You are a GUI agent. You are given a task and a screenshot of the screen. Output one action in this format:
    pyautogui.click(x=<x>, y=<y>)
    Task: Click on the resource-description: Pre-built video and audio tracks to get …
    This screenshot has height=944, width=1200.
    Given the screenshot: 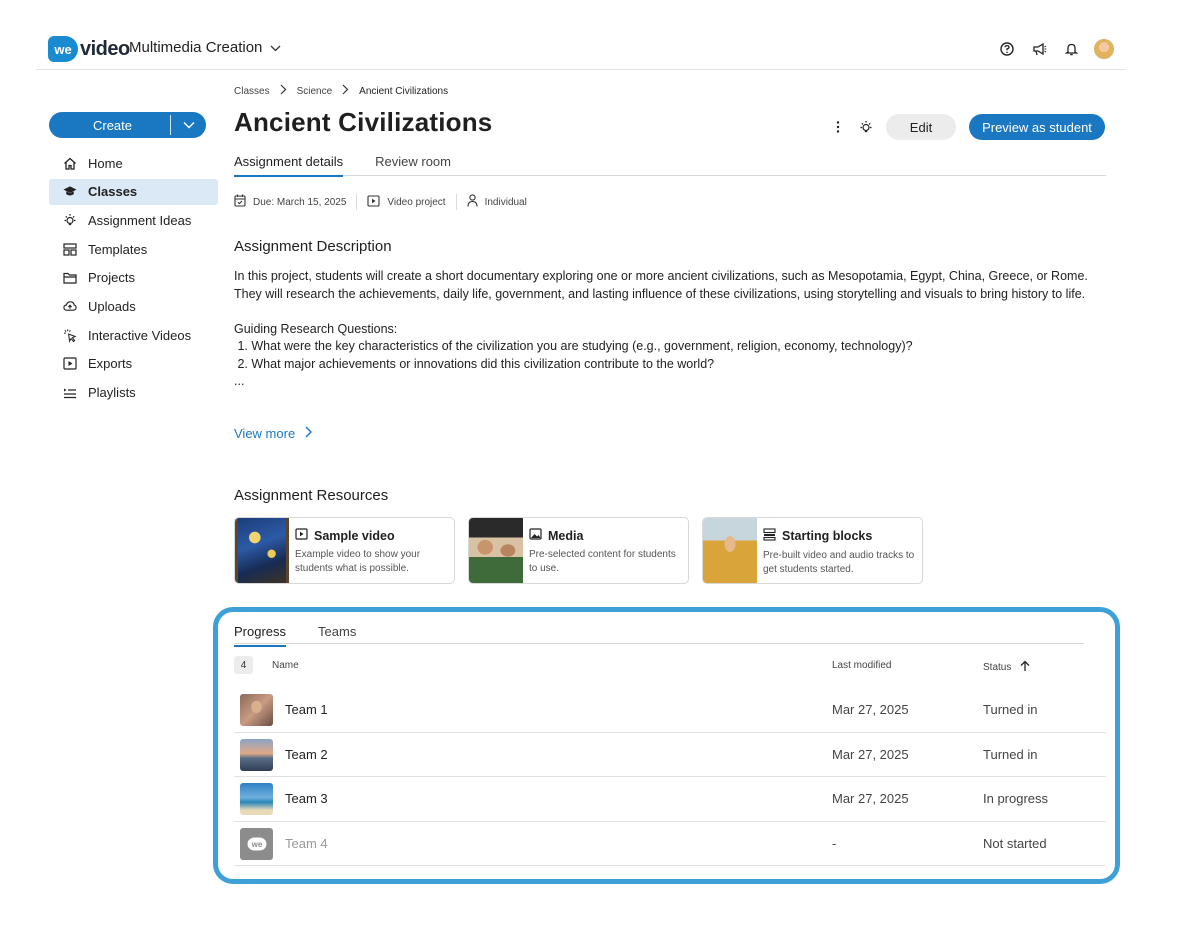 What is the action you would take?
    pyautogui.click(x=839, y=562)
    